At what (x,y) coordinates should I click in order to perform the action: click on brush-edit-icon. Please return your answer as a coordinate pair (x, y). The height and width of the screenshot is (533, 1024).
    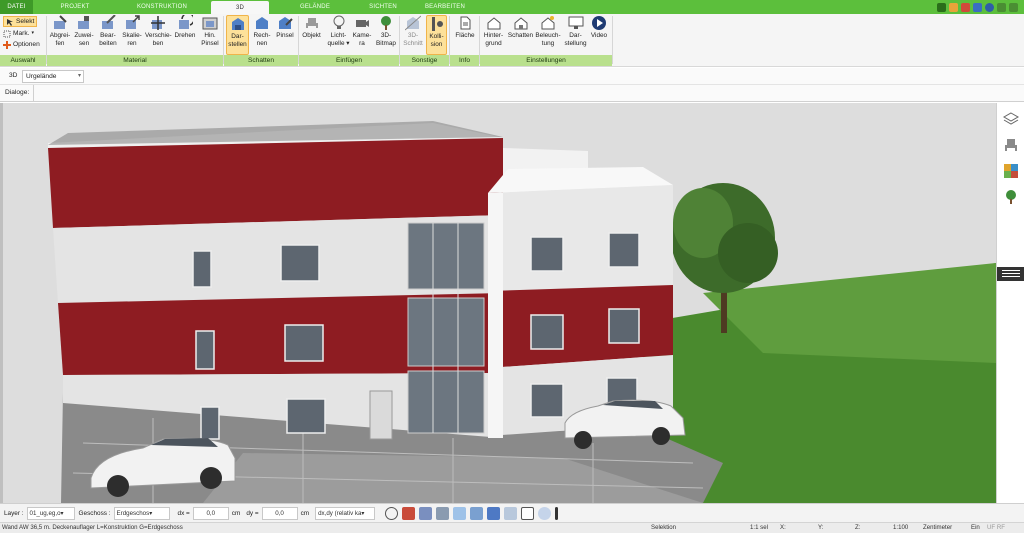
    Looking at the image, I should click on (109, 22).